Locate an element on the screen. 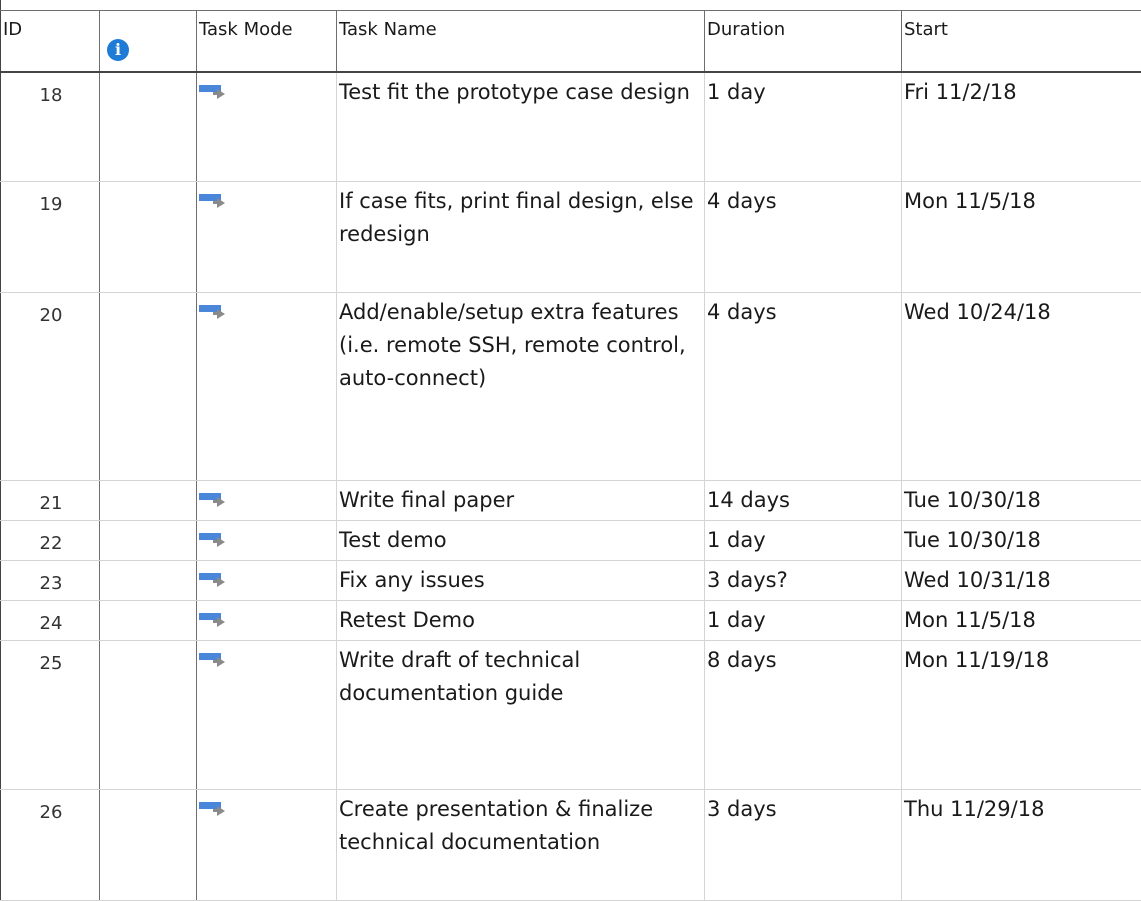 The width and height of the screenshot is (1141, 901). column-header-row: ID i Task Mode Task Name Duration Start is located at coordinates (571, 41).